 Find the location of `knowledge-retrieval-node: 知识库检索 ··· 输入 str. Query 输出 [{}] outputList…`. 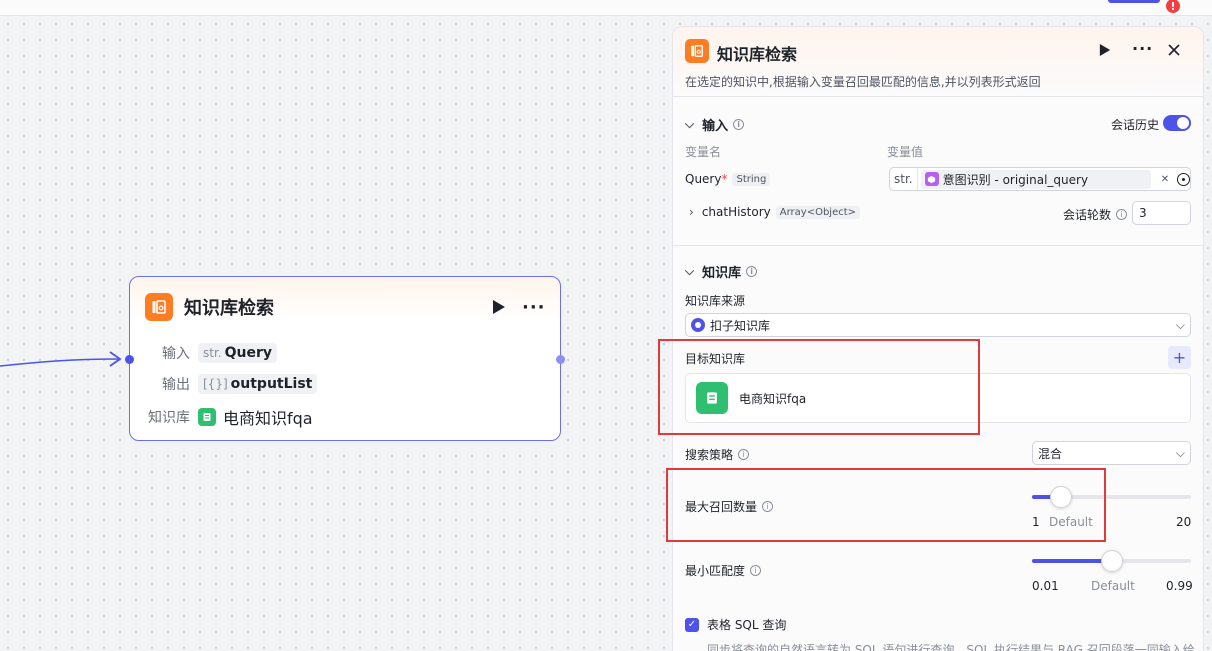

knowledge-retrieval-node: 知识库检索 ··· 输入 str. Query 输出 [{}] outputList… is located at coordinates (345, 358).